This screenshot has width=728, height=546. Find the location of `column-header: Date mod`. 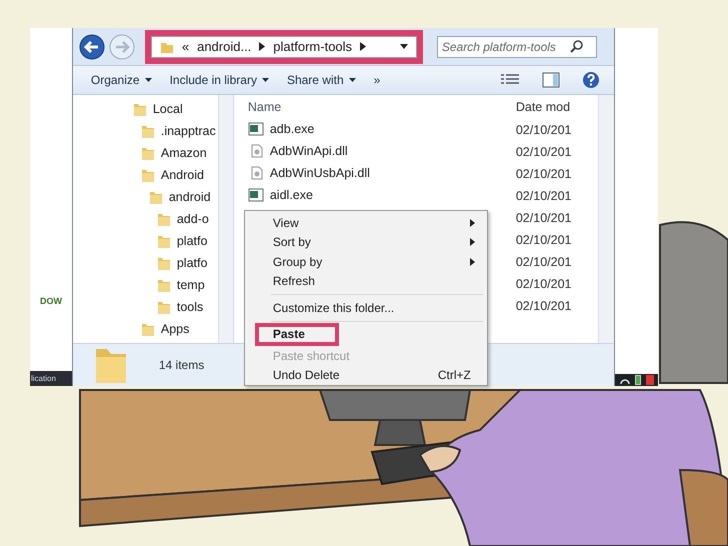

column-header: Date mod is located at coordinates (543, 107).